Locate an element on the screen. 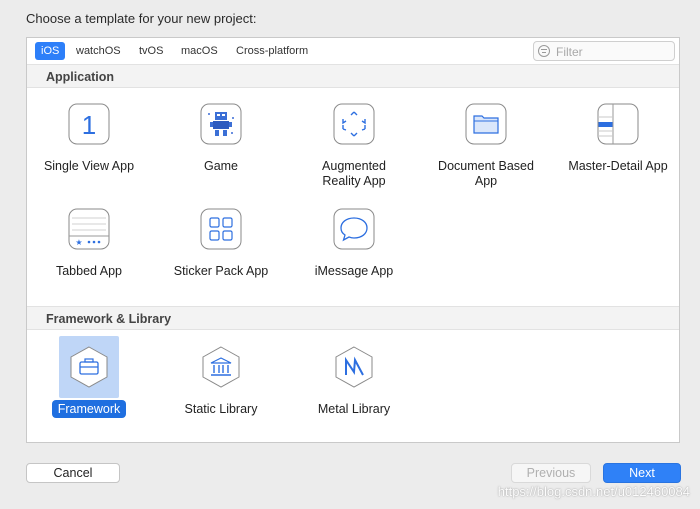  template-label: Tabbed App is located at coordinates (89, 271).